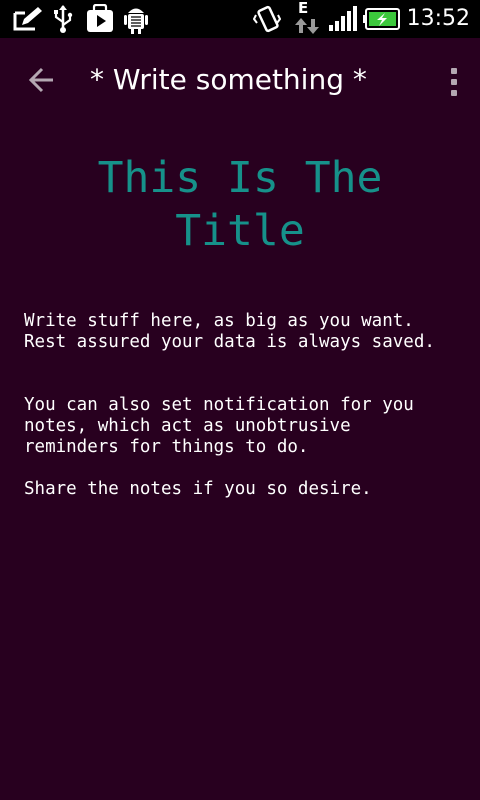 This screenshot has width=480, height=800. I want to click on signal-icon, so click(343, 19).